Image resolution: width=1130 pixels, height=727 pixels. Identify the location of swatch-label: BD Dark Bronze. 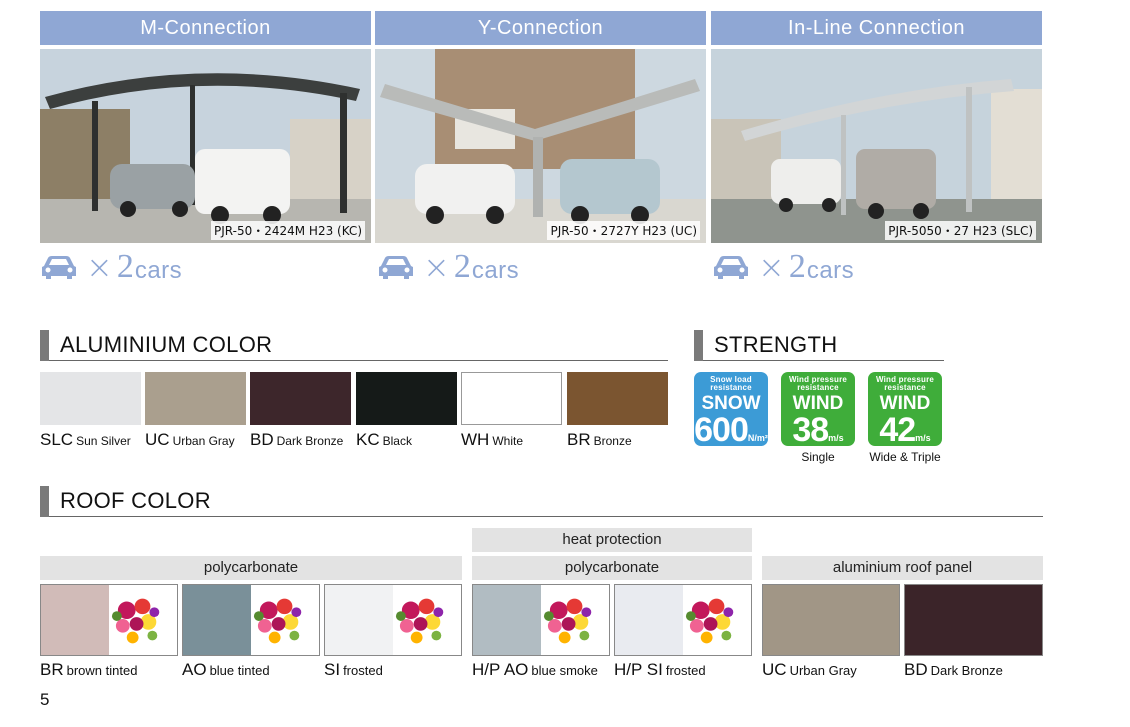
(300, 440).